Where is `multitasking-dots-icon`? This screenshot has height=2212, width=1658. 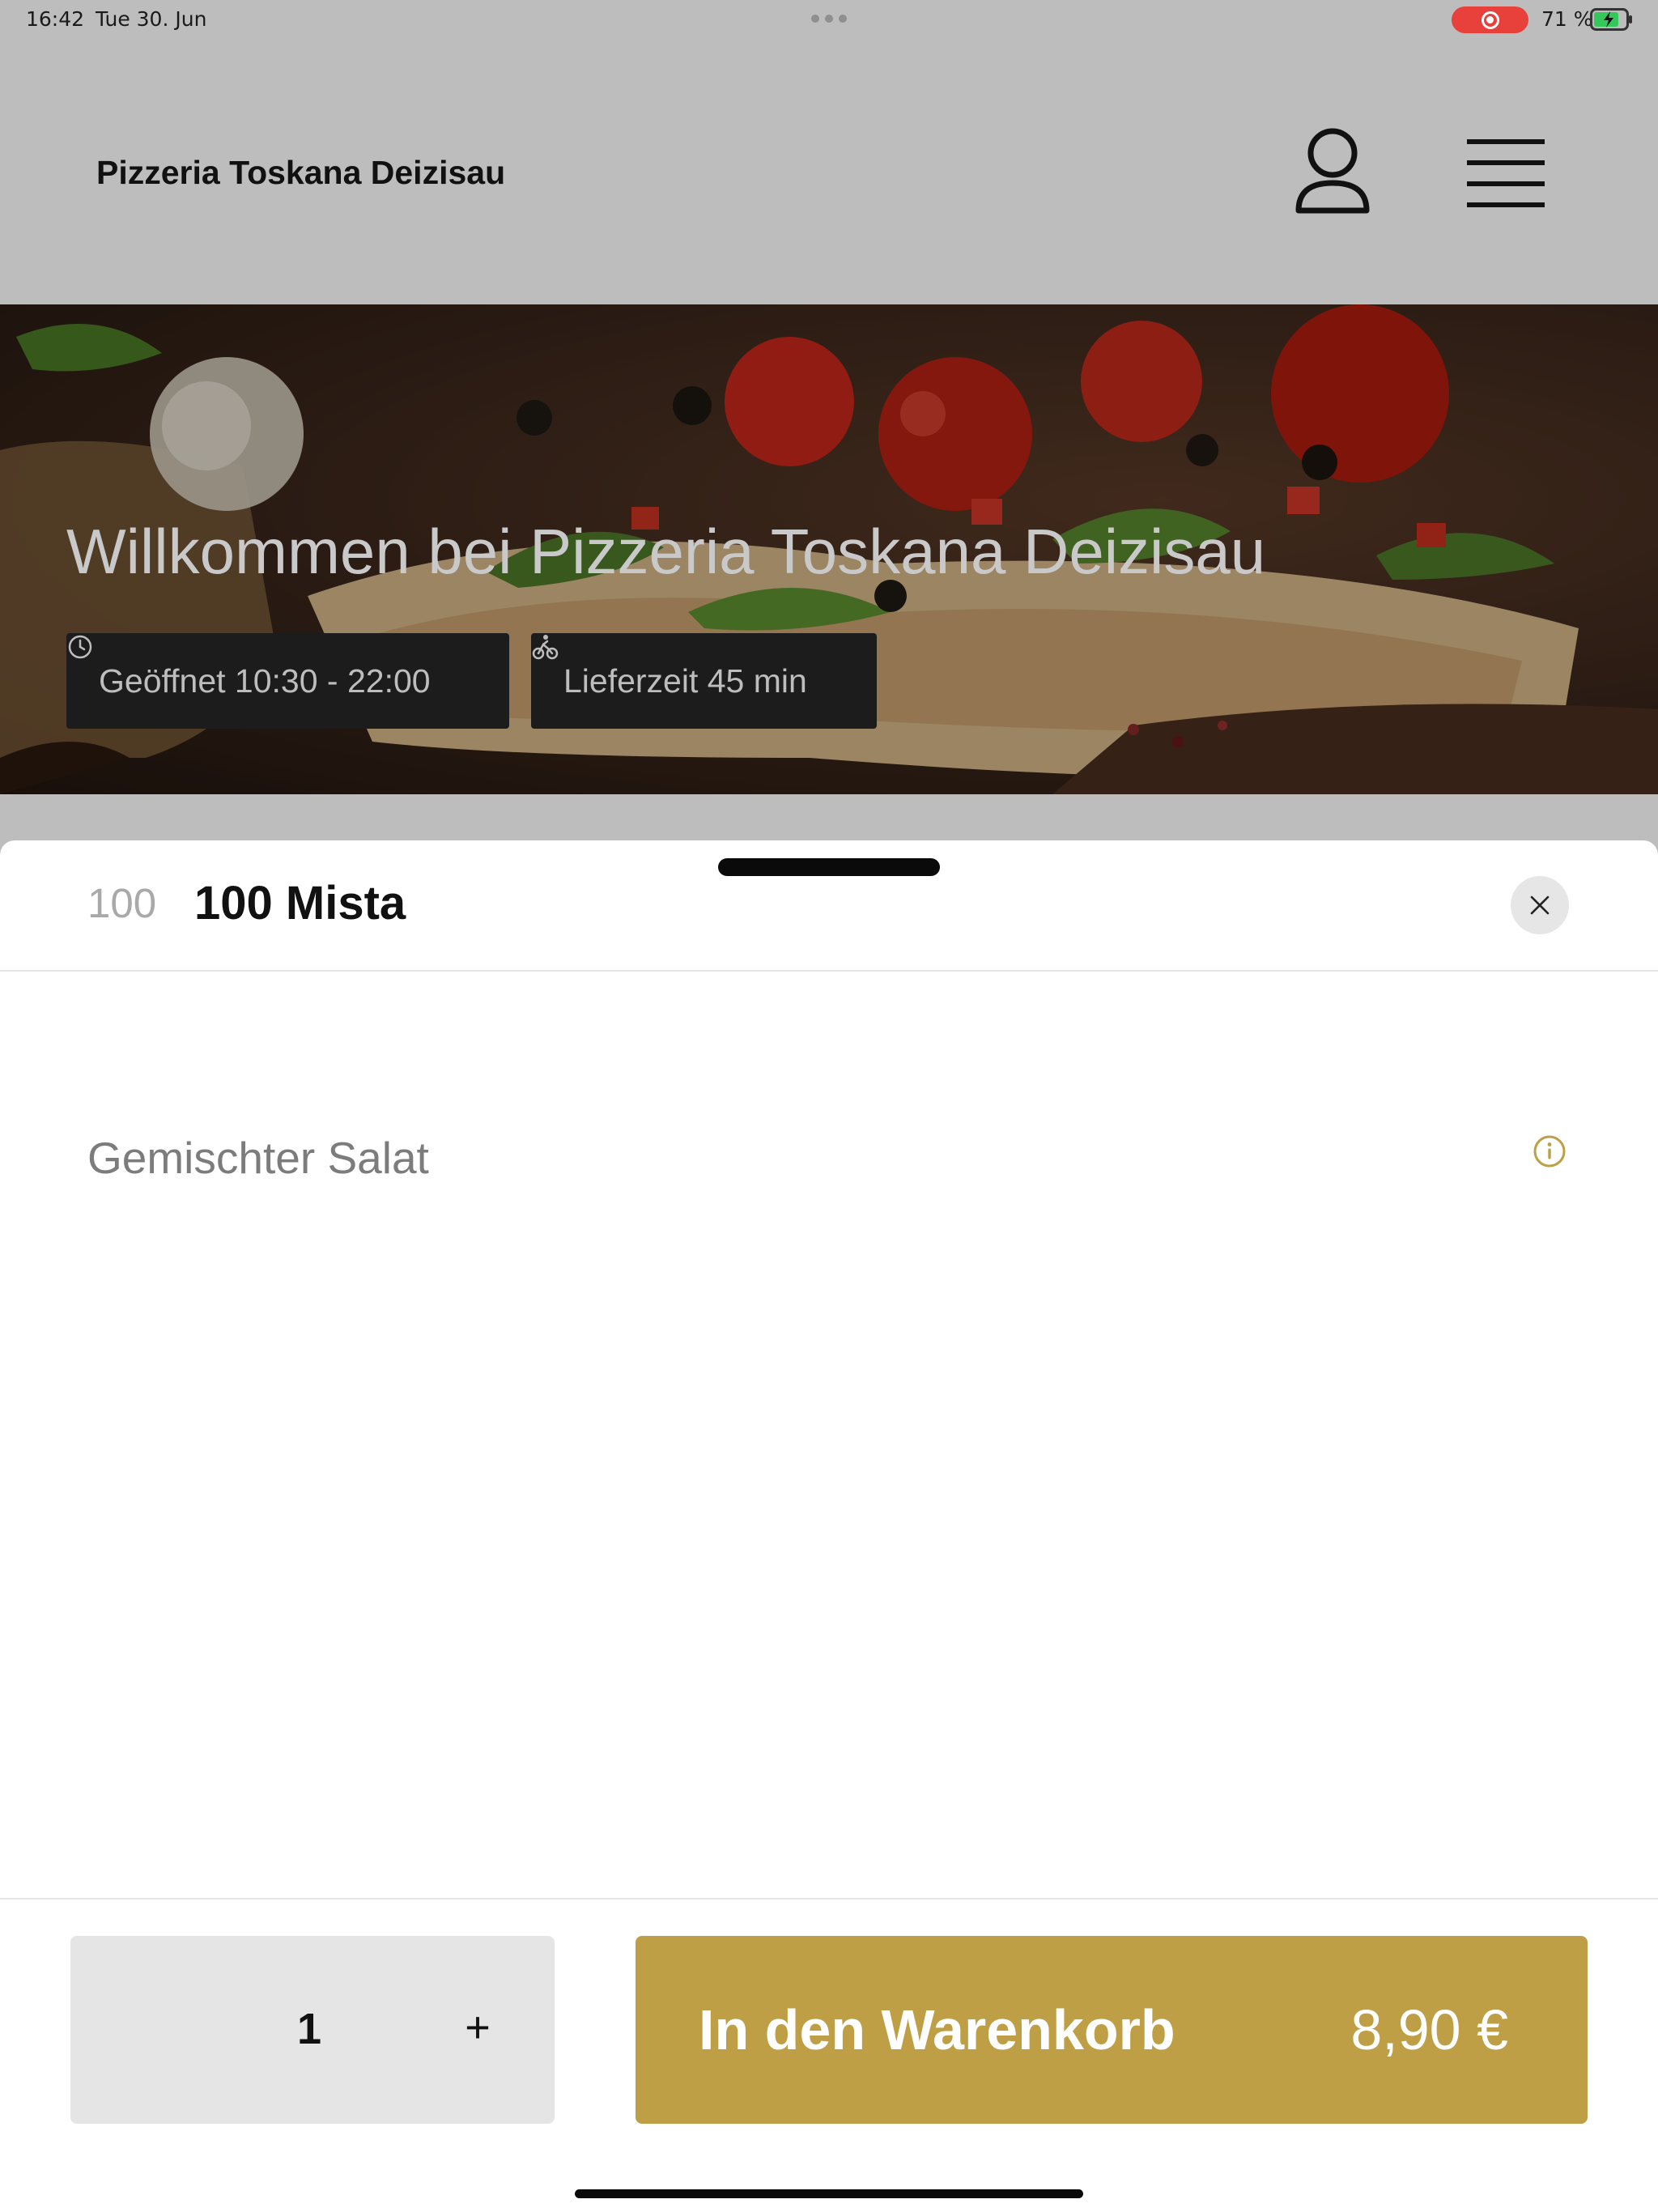 multitasking-dots-icon is located at coordinates (829, 19).